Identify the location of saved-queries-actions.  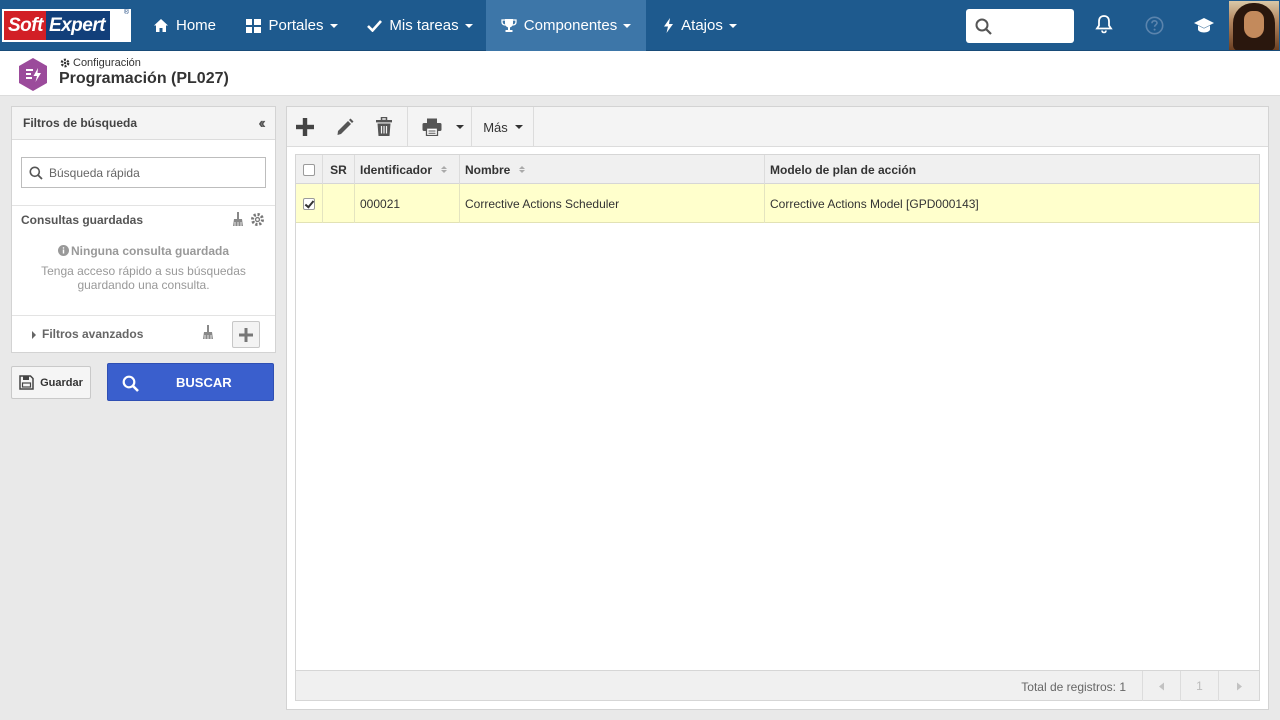
(248, 219).